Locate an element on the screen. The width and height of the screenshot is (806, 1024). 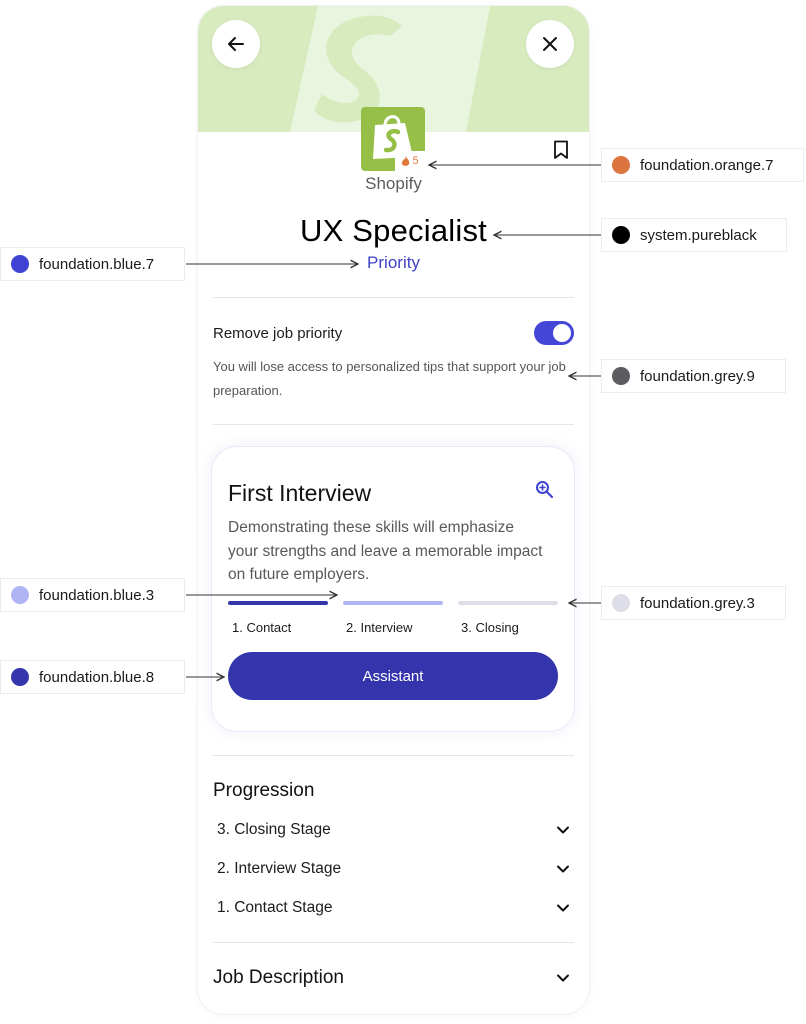
close-button is located at coordinates (550, 44).